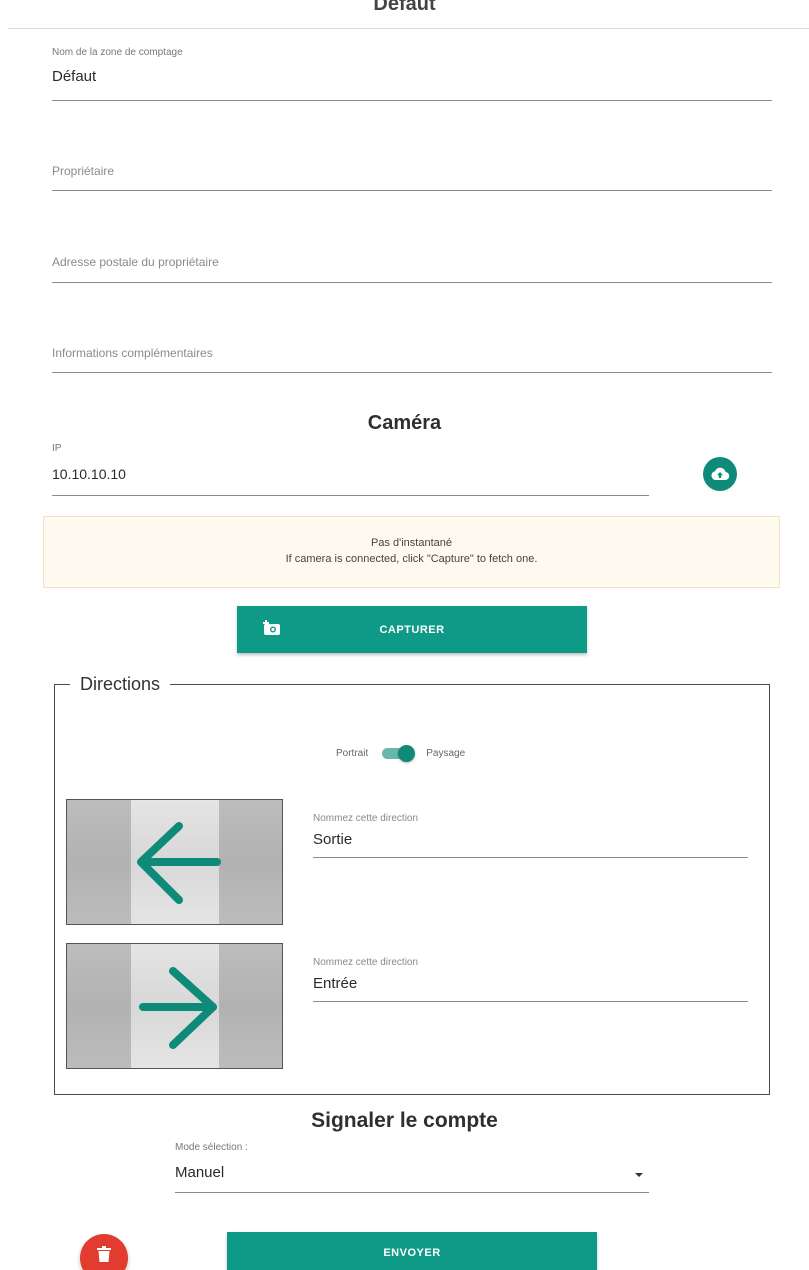  What do you see at coordinates (412, 77) in the screenshot?
I see `zone-name-value: Défaut` at bounding box center [412, 77].